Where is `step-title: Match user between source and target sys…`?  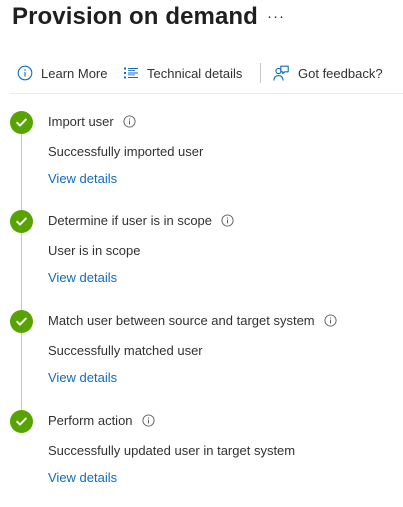 step-title: Match user between source and target sys… is located at coordinates (192, 320).